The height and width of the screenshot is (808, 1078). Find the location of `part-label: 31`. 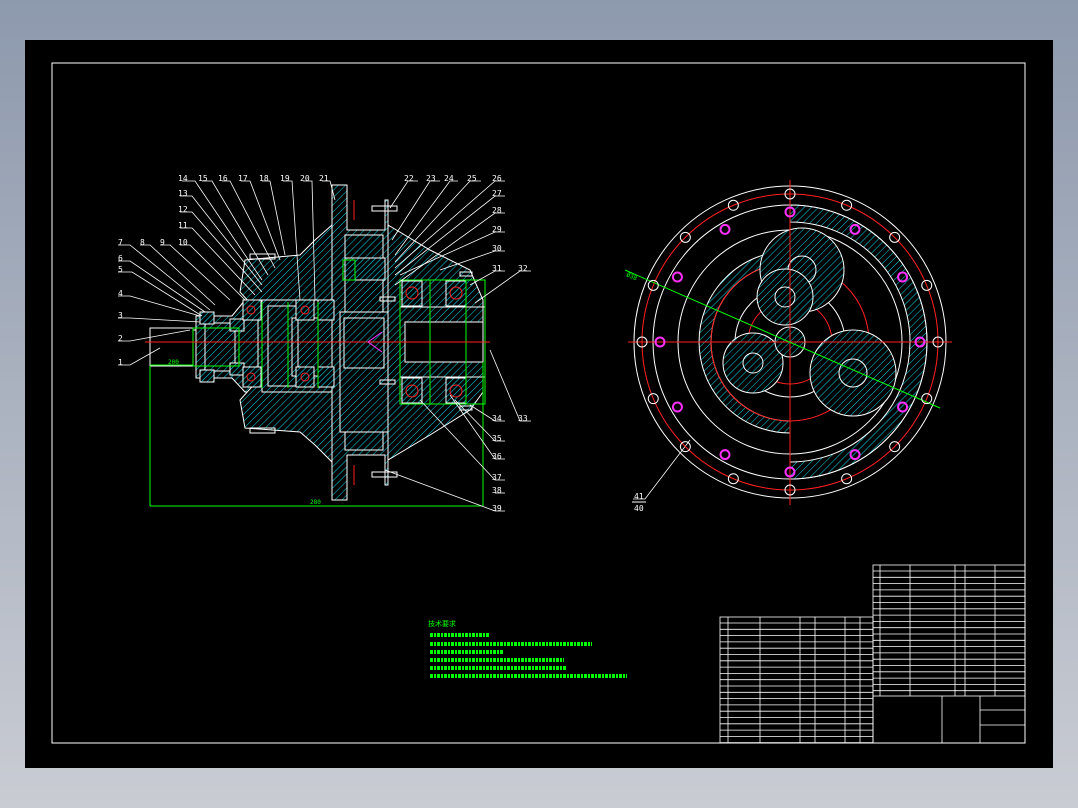

part-label: 31 is located at coordinates (497, 268).